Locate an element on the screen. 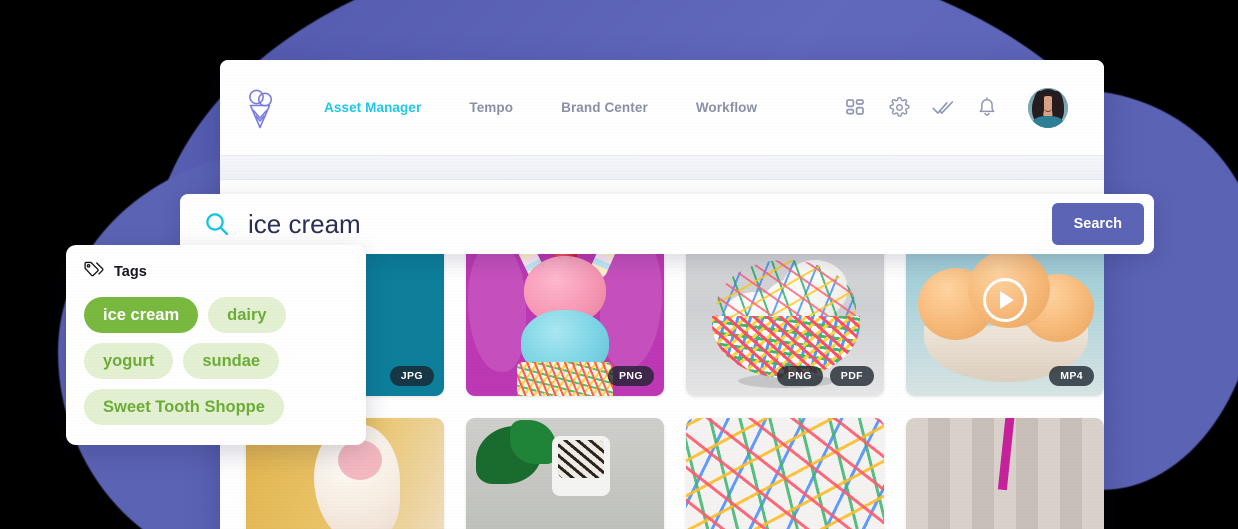  play-button-icon is located at coordinates (1005, 300).